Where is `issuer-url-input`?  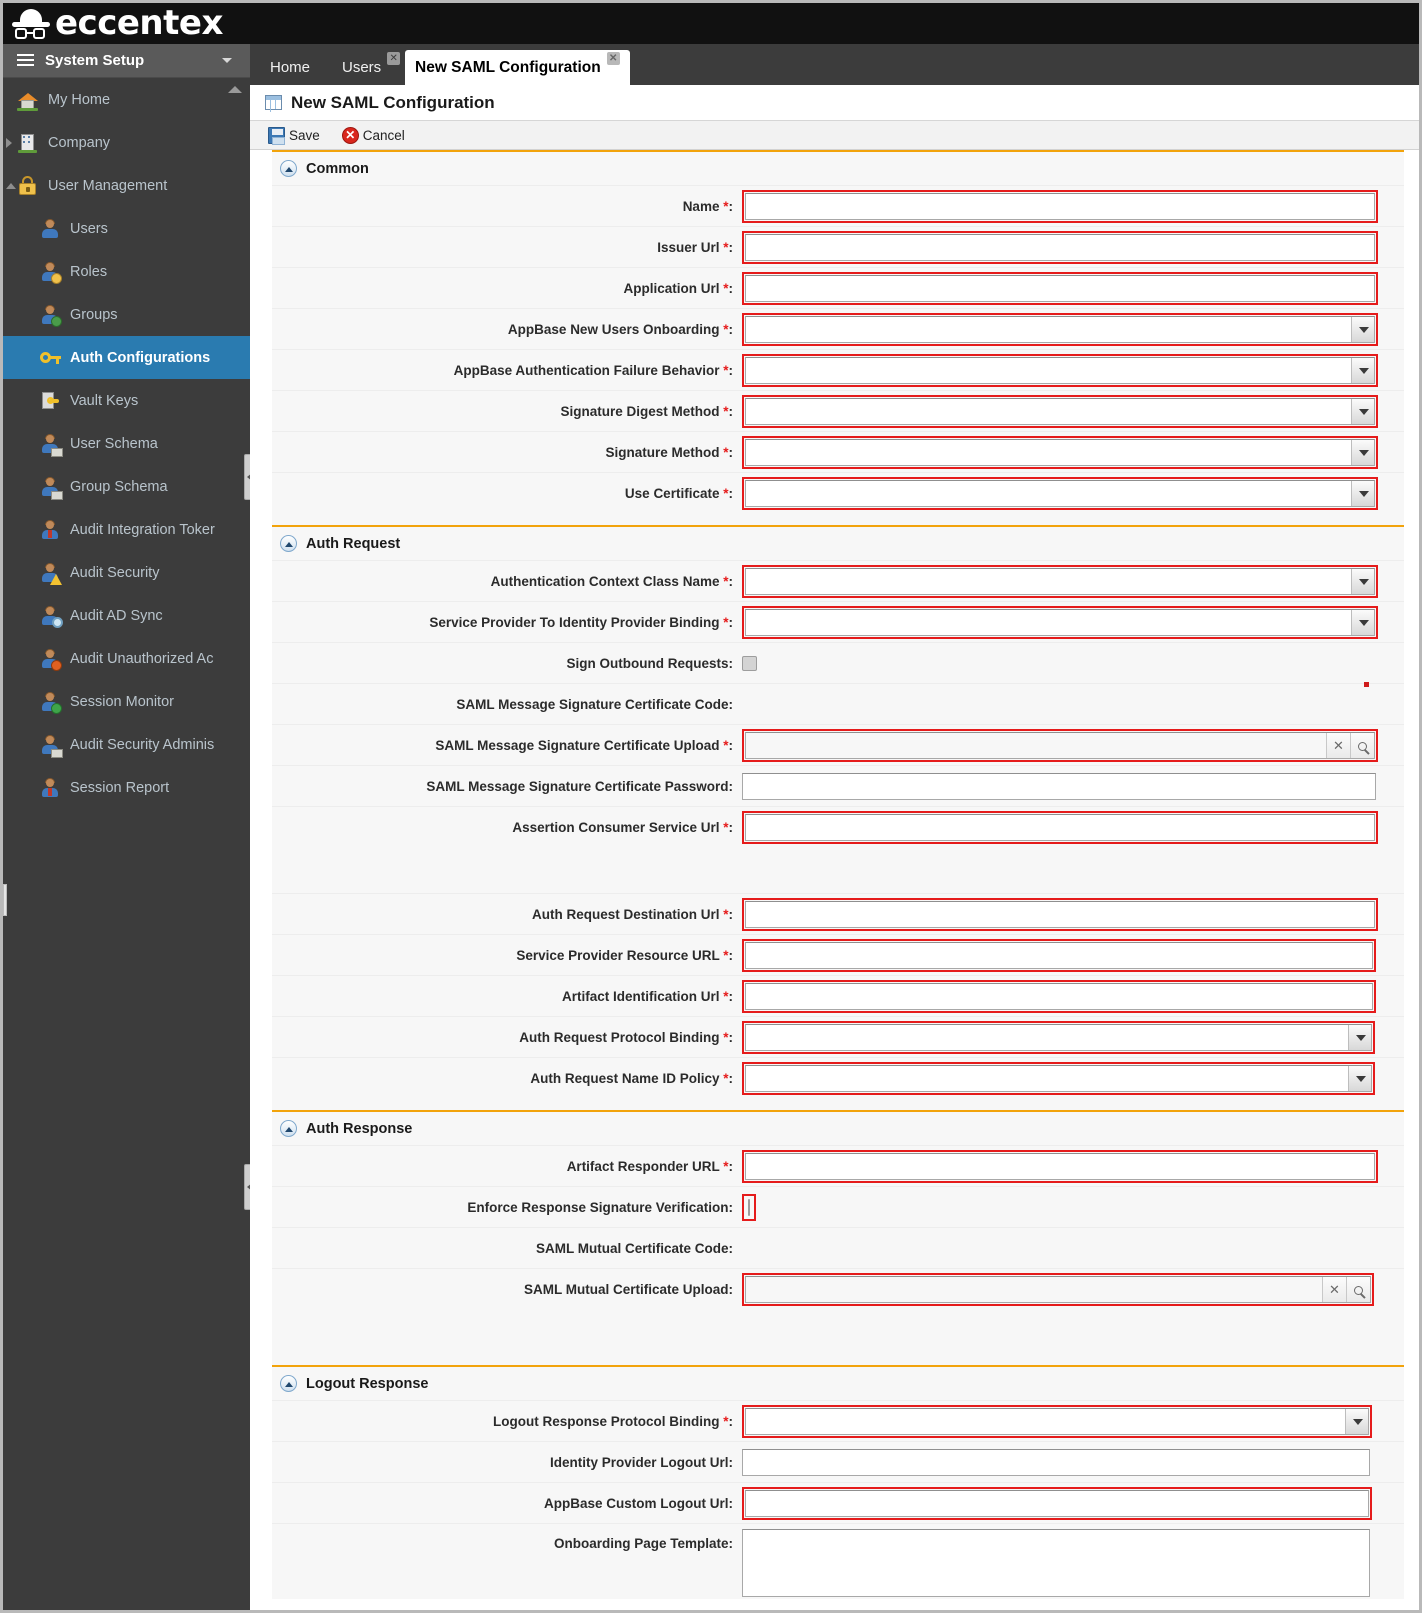 issuer-url-input is located at coordinates (1060, 247).